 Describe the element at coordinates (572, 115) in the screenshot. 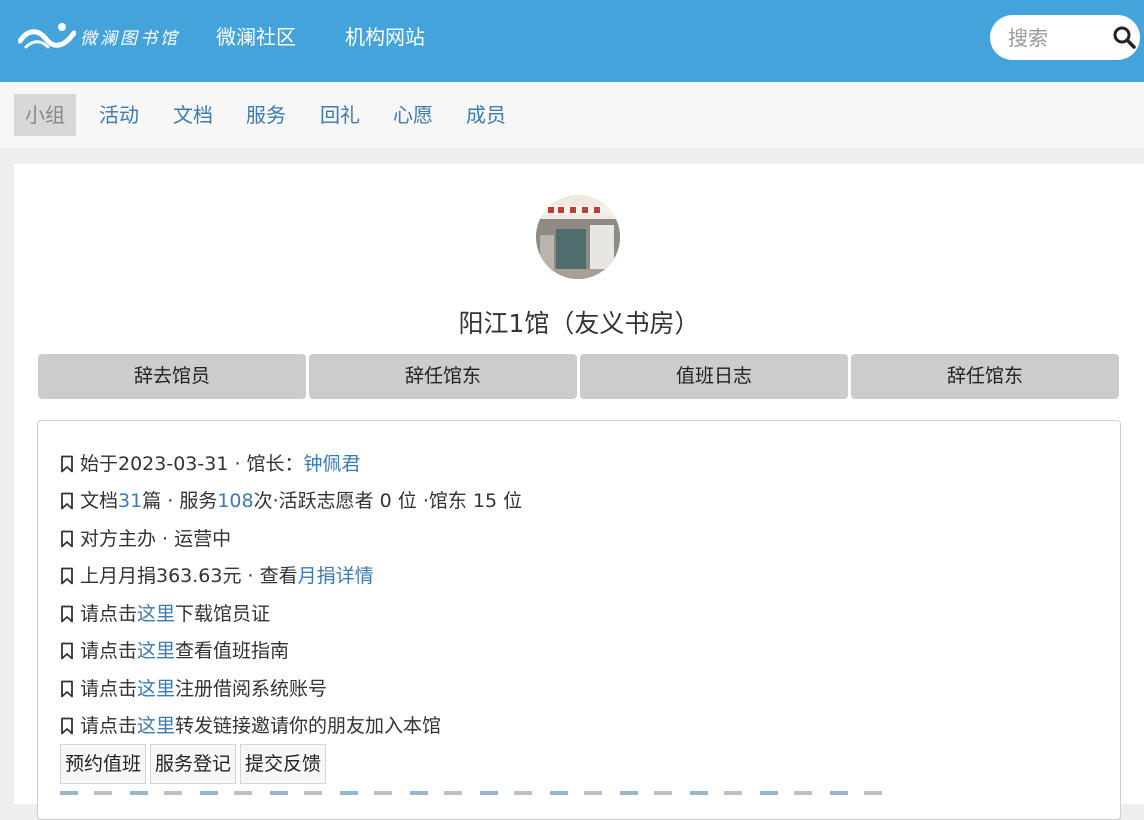

I see `group-tabs: 小组 活动 文档 服务 回礼 心愿 成员` at that location.